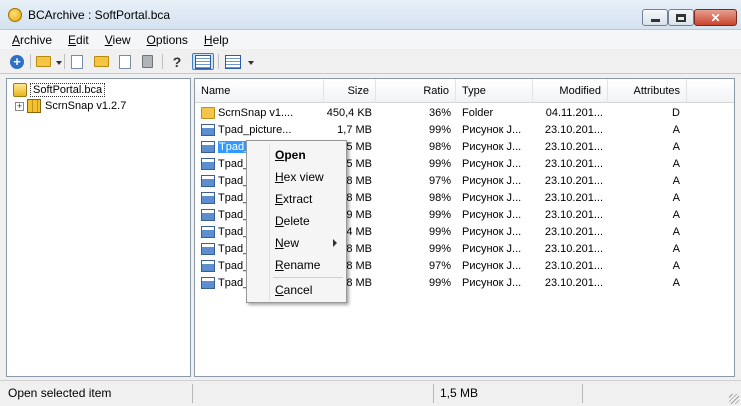 The image size is (741, 406). What do you see at coordinates (292, 221) in the screenshot?
I see `ctx-delete: Delete` at bounding box center [292, 221].